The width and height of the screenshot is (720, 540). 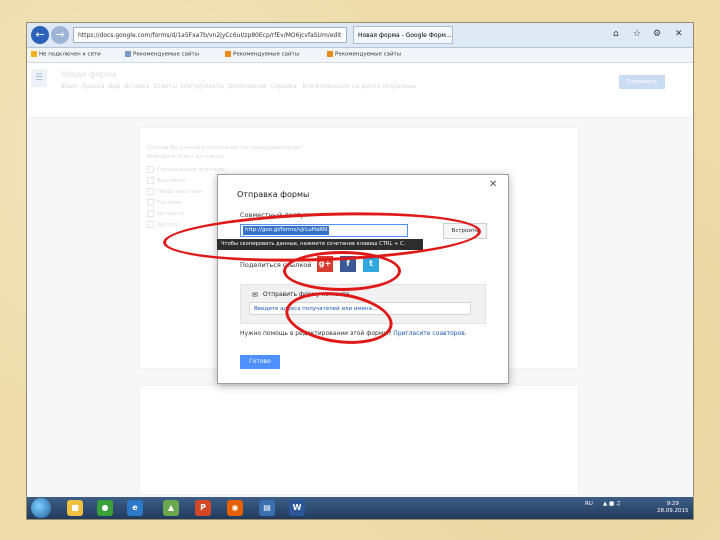 I want to click on done-button: Готово, so click(x=260, y=362).